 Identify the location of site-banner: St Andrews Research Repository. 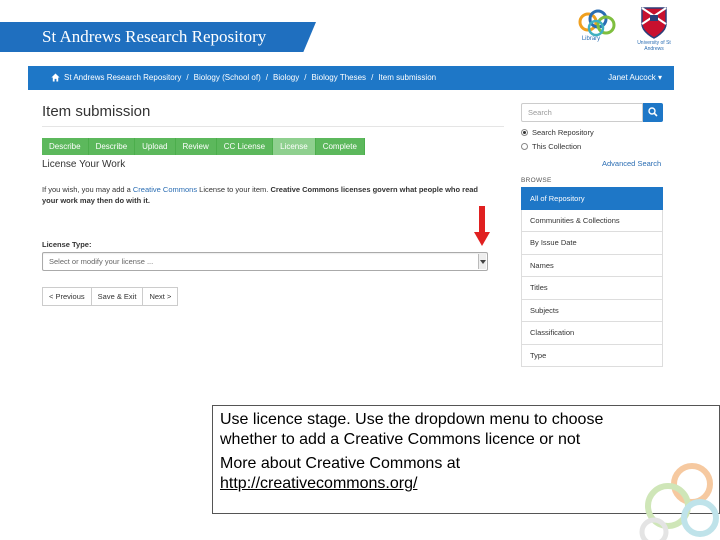
(158, 37).